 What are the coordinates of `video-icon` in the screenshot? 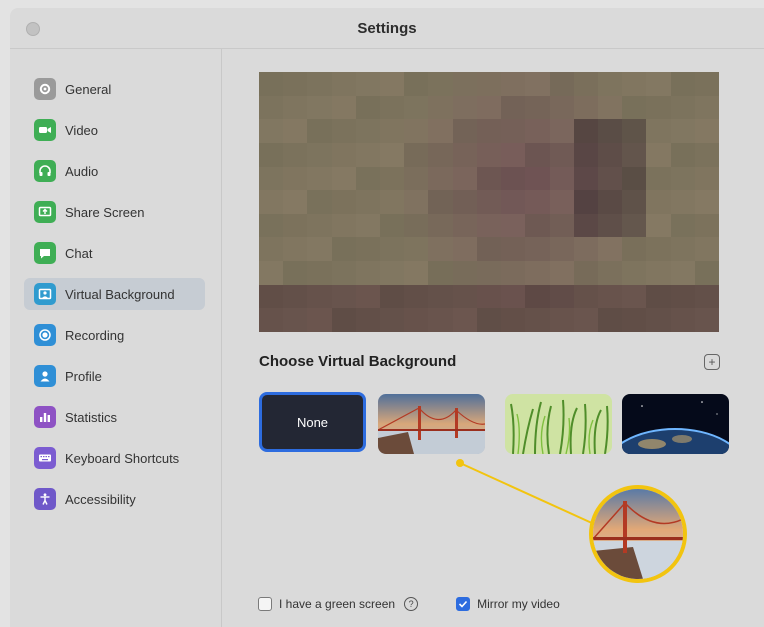 It's located at (45, 130).